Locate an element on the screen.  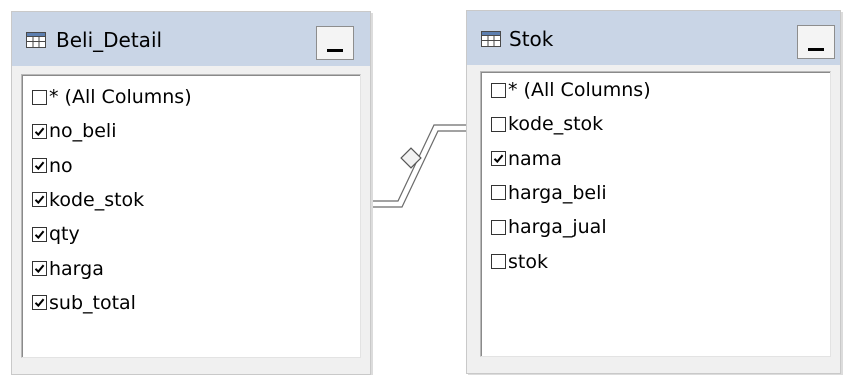
column-row: no_beli is located at coordinates (74, 131).